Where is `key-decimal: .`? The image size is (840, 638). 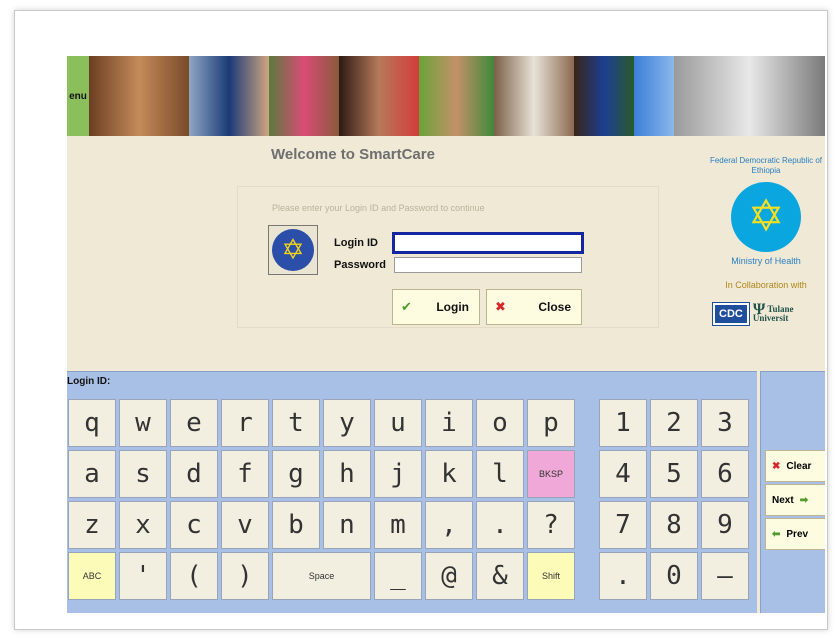
key-decimal: . is located at coordinates (623, 576).